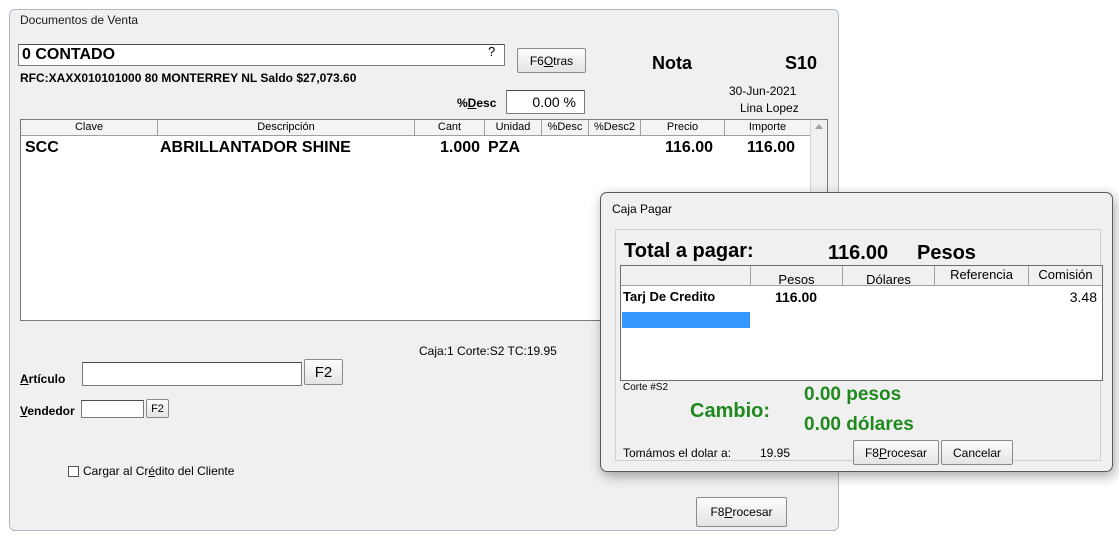  What do you see at coordinates (261, 55) in the screenshot?
I see `customer-field: 0 CONTADO` at bounding box center [261, 55].